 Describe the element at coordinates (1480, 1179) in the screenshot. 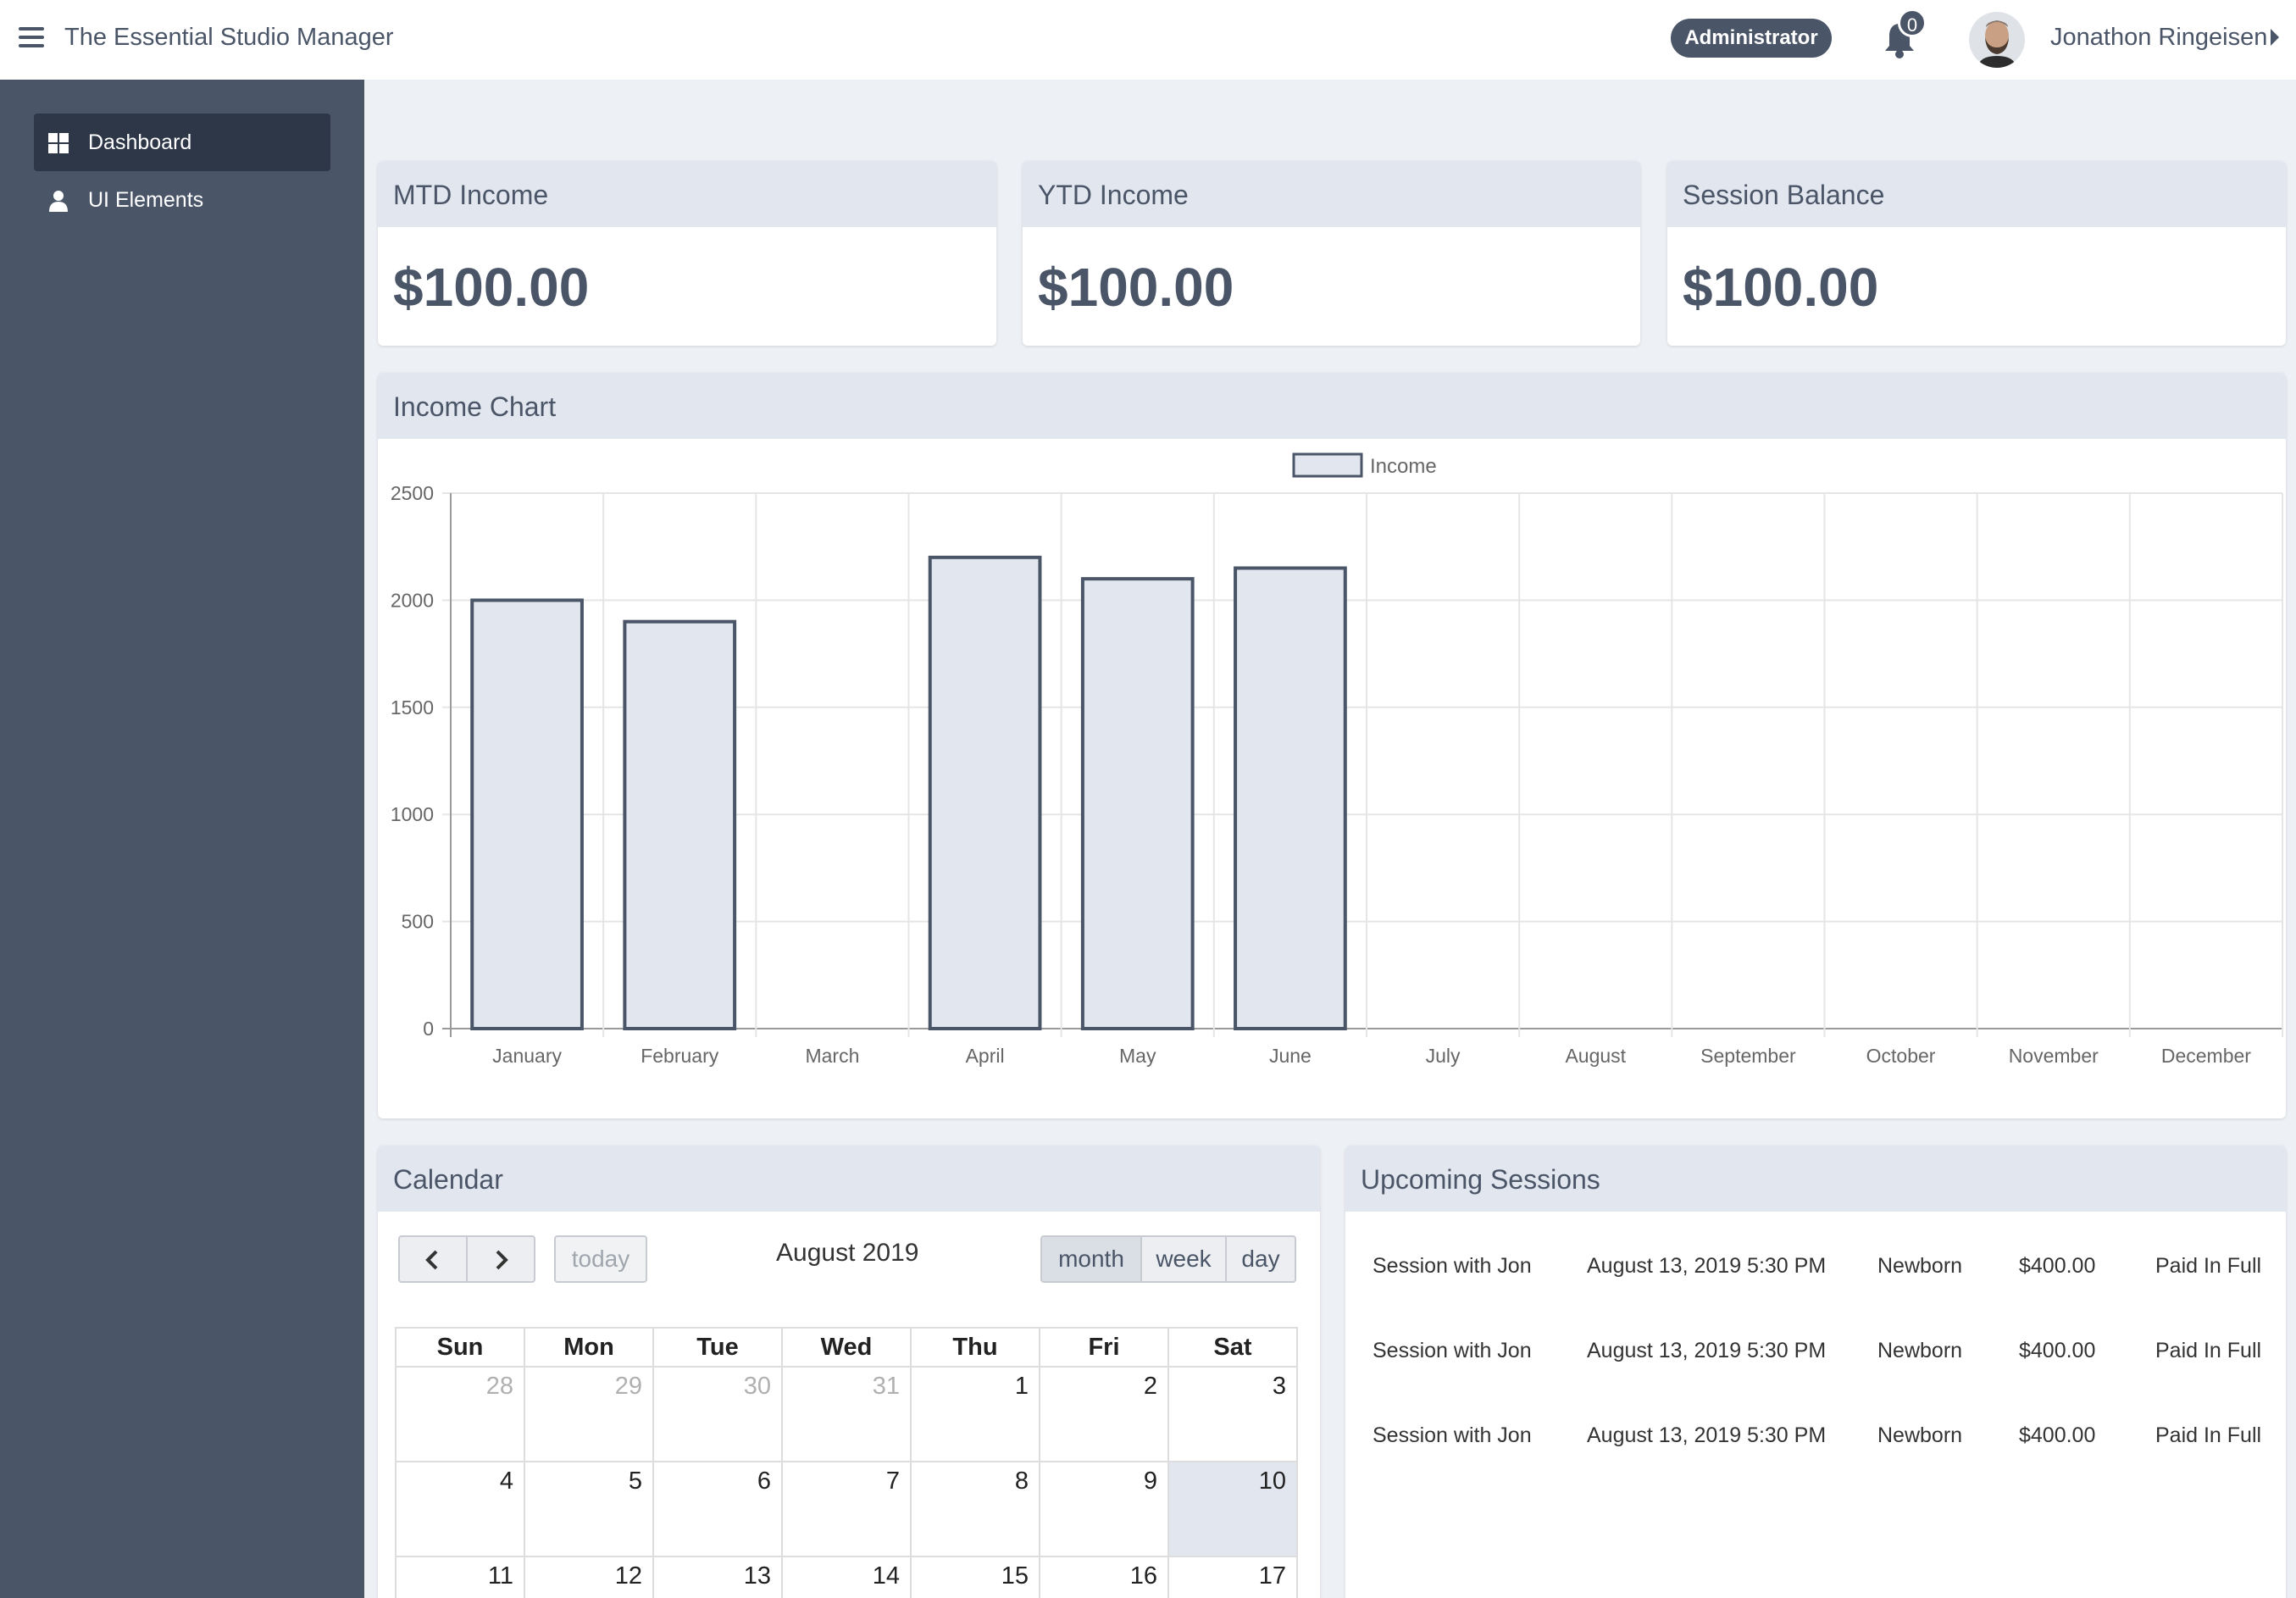

I see `card-title: Upcoming Sessions` at that location.